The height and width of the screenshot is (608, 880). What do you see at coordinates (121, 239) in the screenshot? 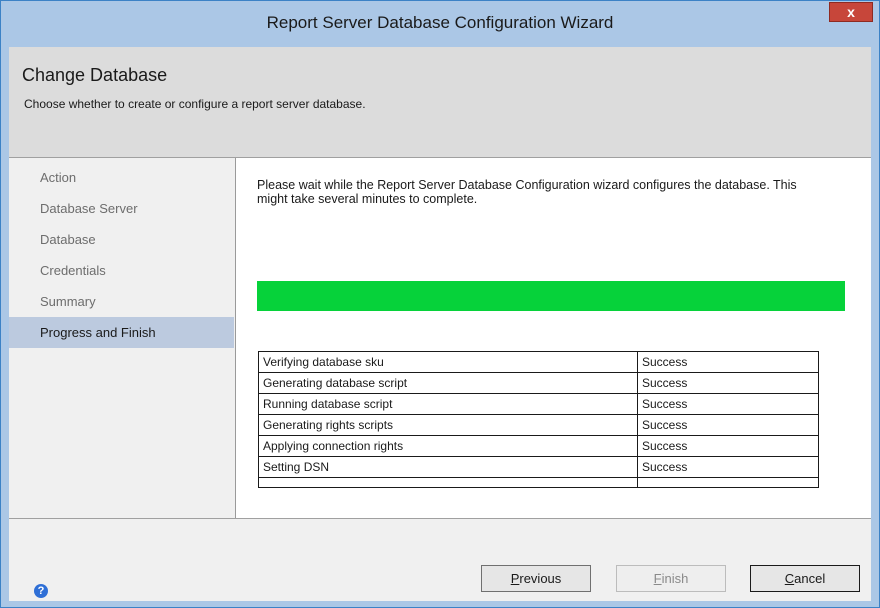
I see `nav-step-database: Database` at bounding box center [121, 239].